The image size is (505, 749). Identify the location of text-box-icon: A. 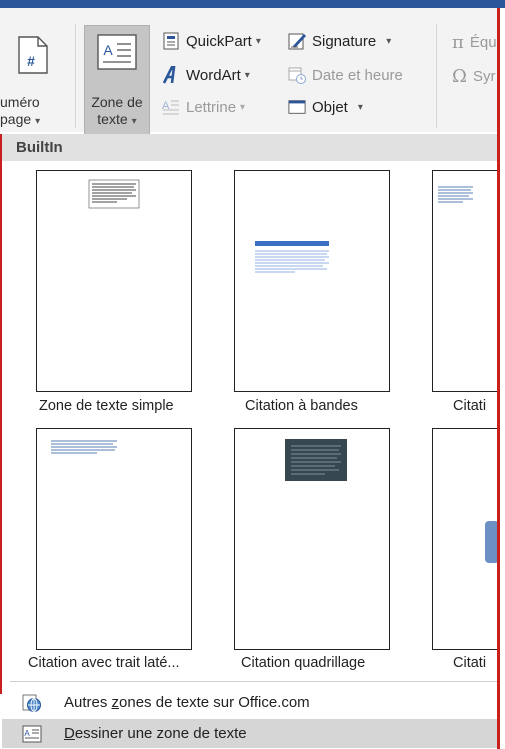
(117, 54).